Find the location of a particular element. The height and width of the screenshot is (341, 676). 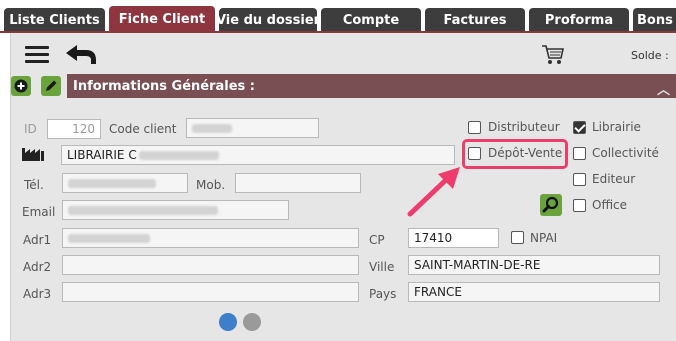

section-header: Informations Générales : ︿ is located at coordinates (371, 86).